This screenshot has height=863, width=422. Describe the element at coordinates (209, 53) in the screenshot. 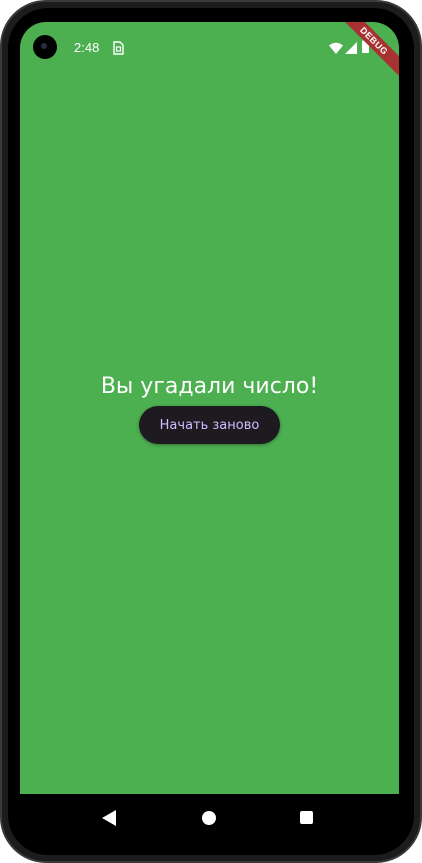

I see `status-bar: 2:48 DEBUG` at that location.